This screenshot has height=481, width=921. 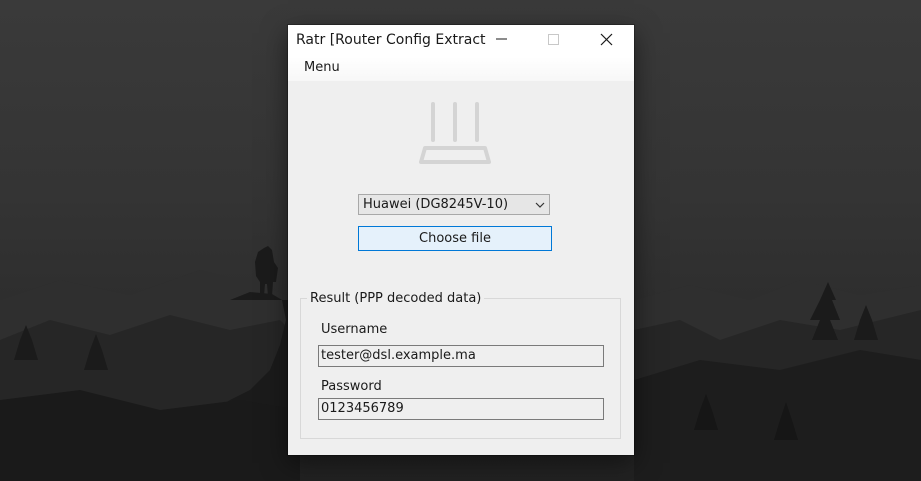 I want to click on choose-file-button: Choose file, so click(x=455, y=238).